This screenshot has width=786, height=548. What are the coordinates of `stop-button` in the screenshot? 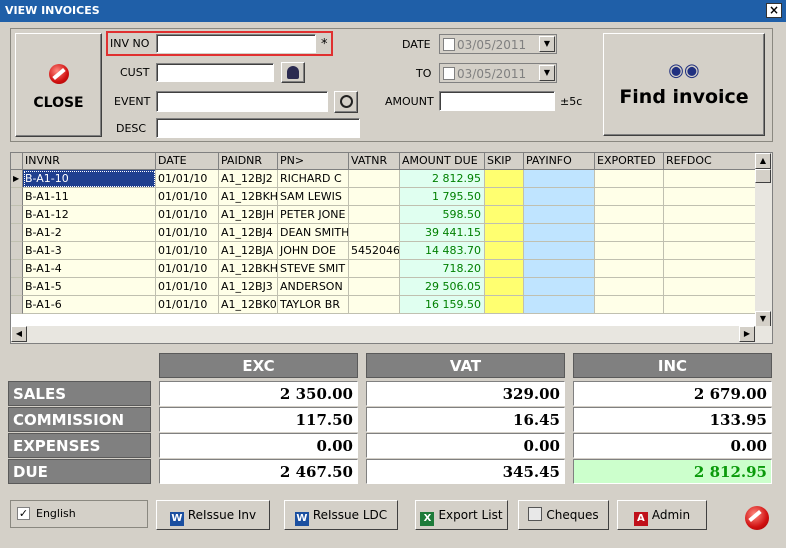 It's located at (757, 519).